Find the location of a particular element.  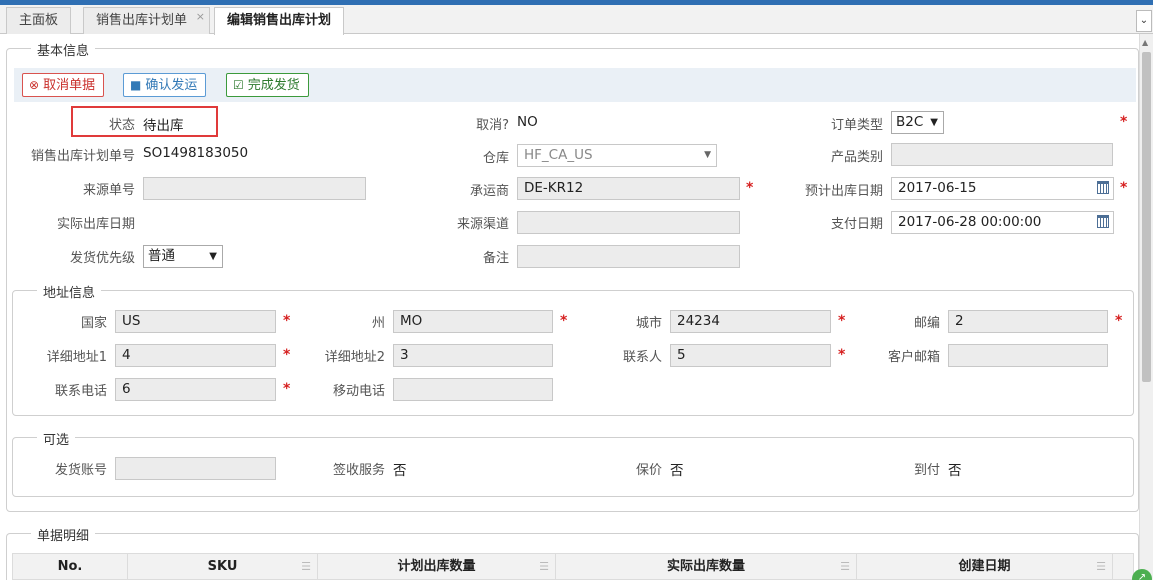

email-input is located at coordinates (1028, 355).